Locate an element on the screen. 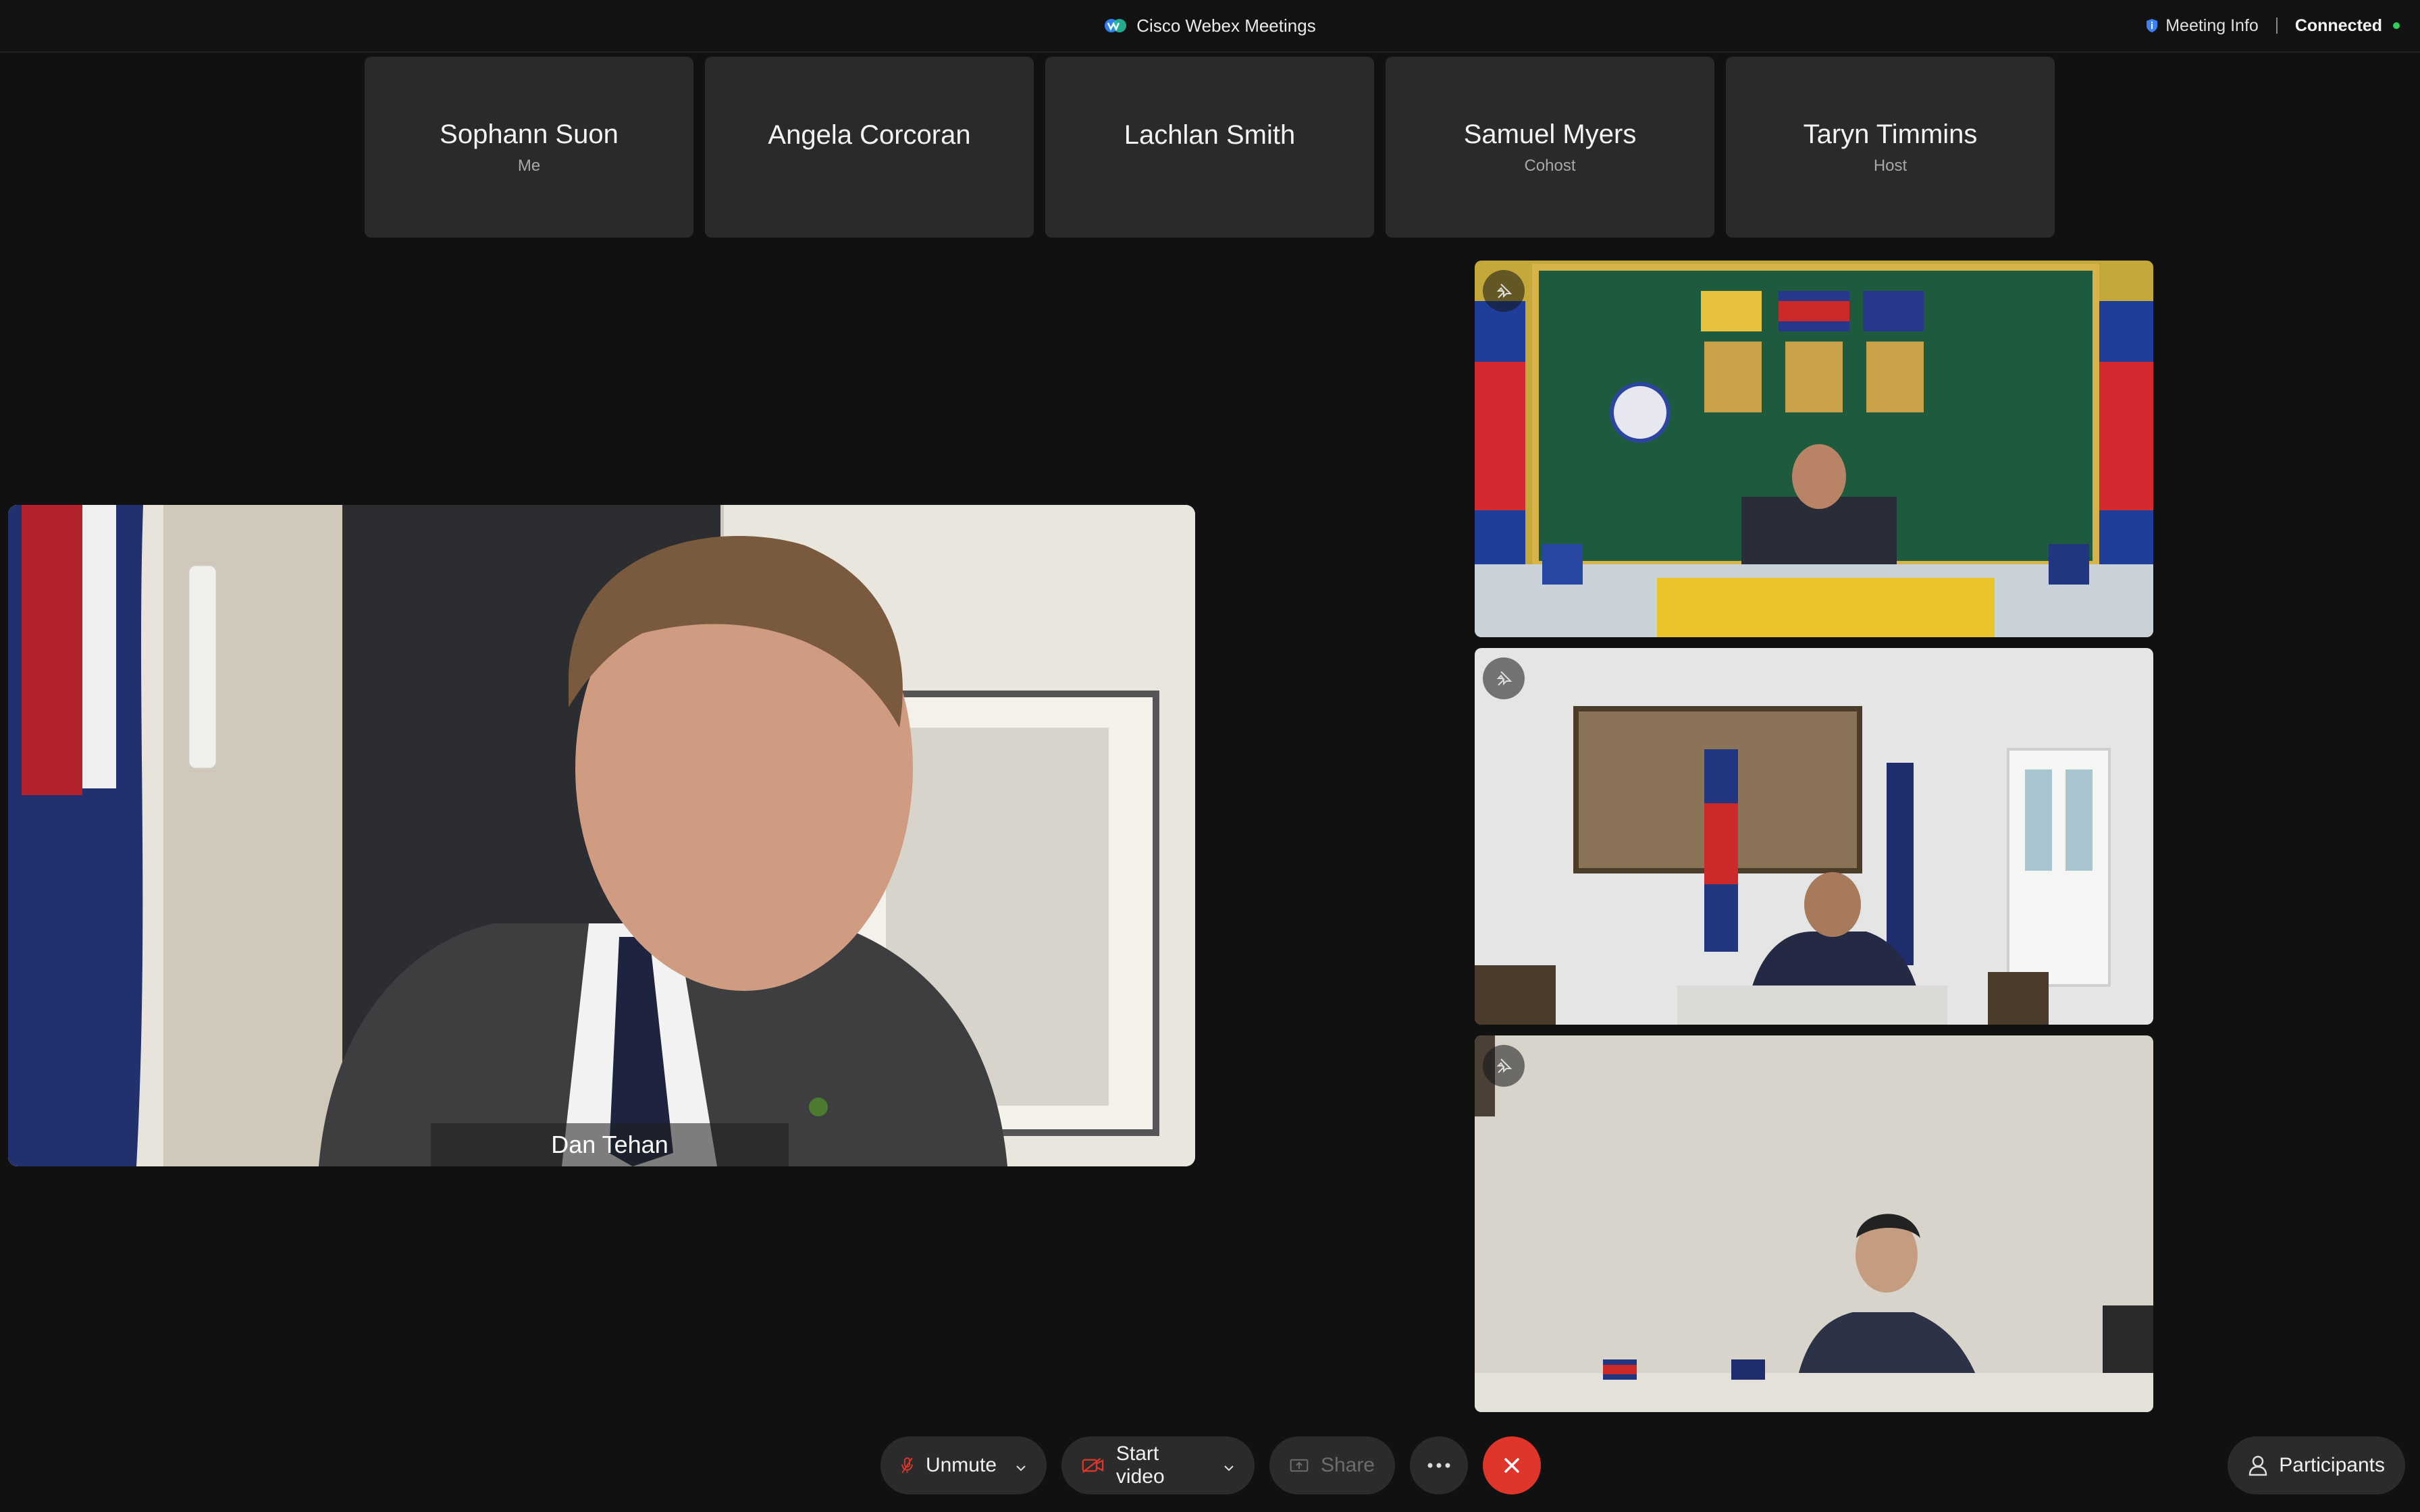 The width and height of the screenshot is (2420, 1512). more-options-button is located at coordinates (1439, 1465).